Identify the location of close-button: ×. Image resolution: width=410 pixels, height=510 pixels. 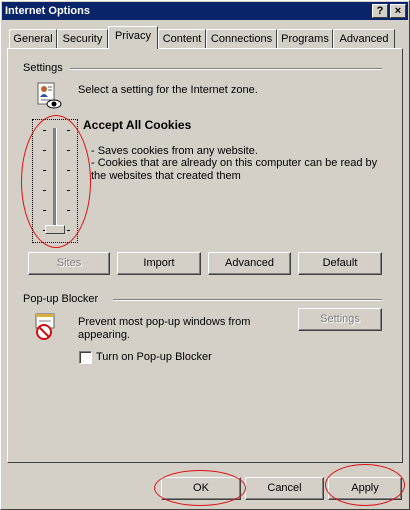
(398, 11).